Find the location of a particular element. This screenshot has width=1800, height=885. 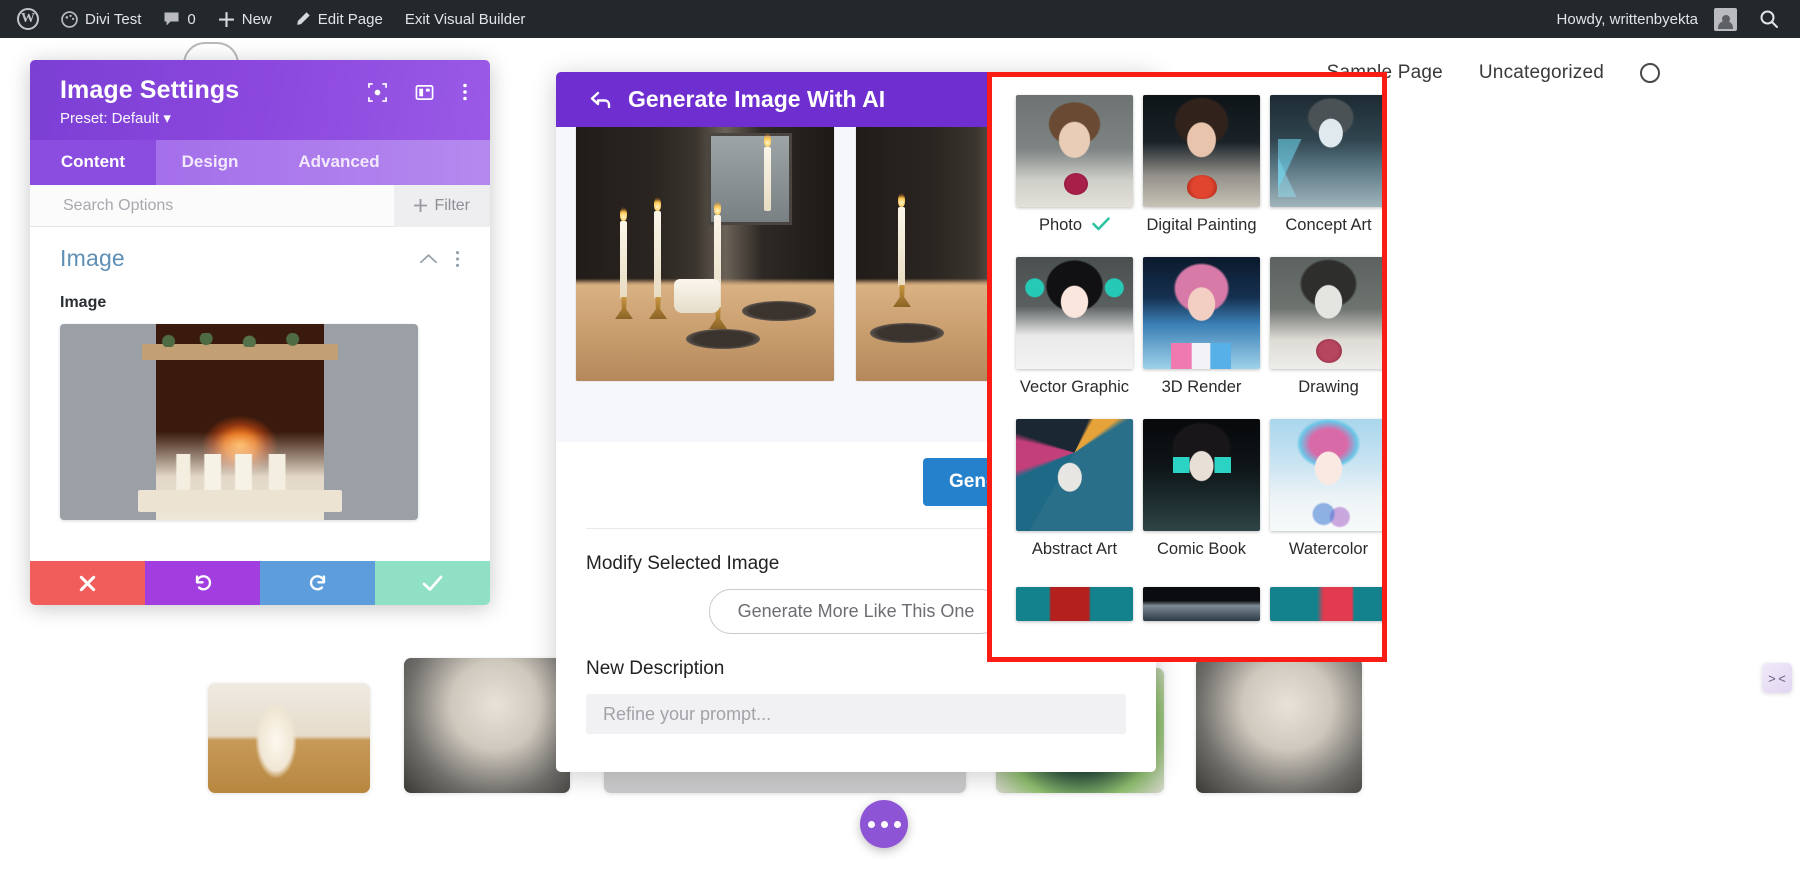

style-option-watercolor: Watercolor is located at coordinates (1326, 500).